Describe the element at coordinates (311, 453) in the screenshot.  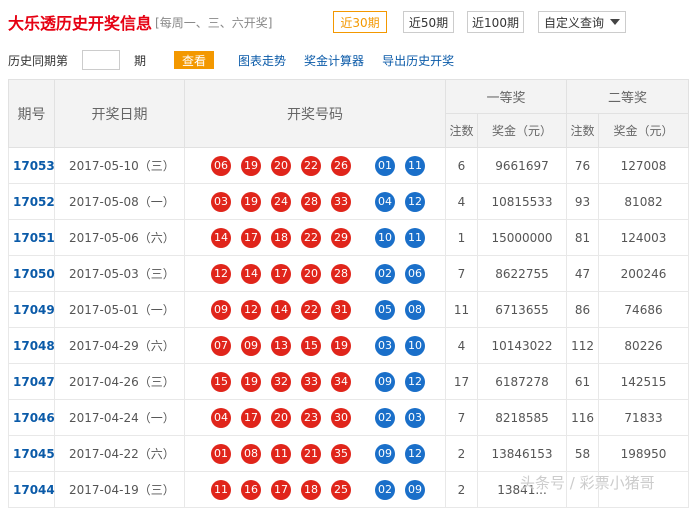
I see `red-ball: 21` at that location.